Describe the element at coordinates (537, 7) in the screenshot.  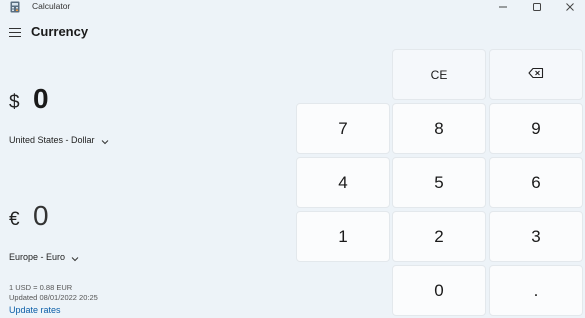
I see `maximize-button` at that location.